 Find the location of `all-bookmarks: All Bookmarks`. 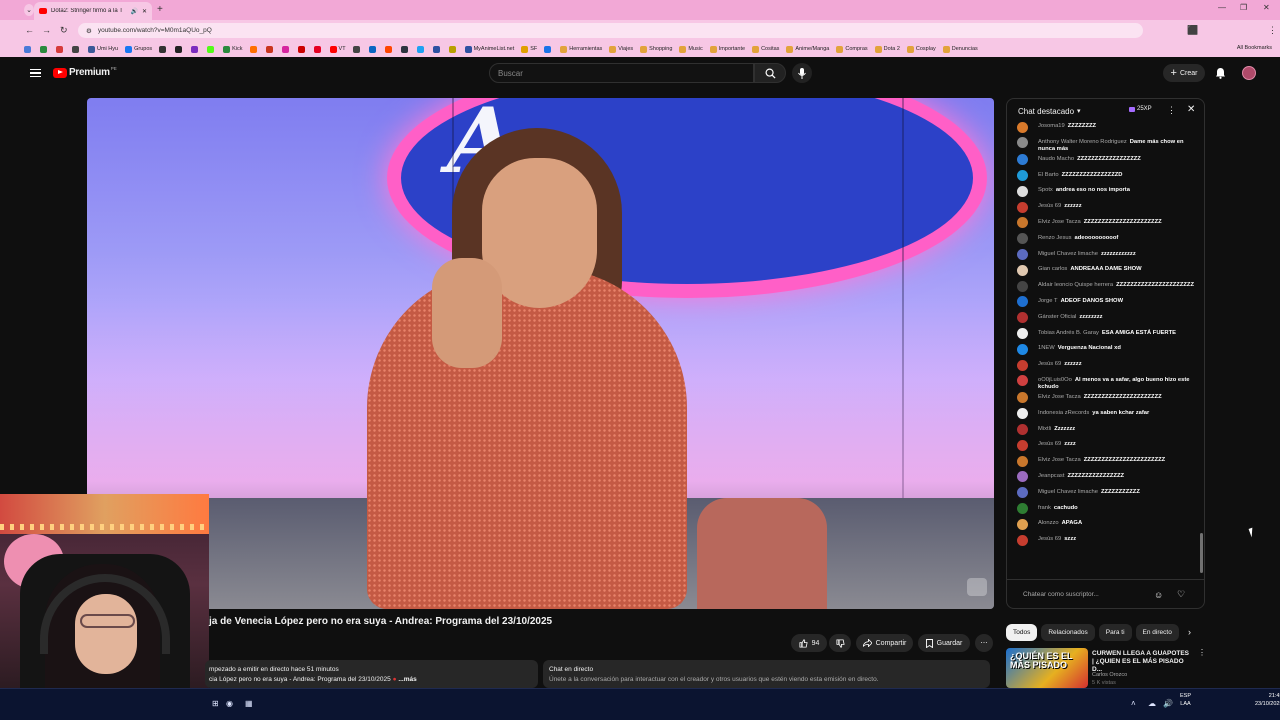

all-bookmarks: All Bookmarks is located at coordinates (1254, 48).